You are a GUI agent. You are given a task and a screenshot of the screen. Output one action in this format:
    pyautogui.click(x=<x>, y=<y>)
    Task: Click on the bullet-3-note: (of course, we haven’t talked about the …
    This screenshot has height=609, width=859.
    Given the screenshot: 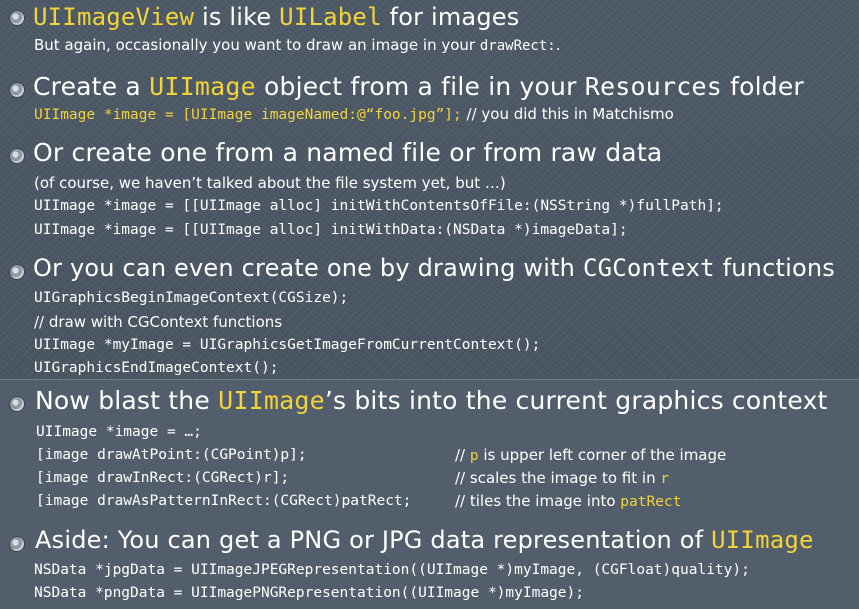 What is the action you would take?
    pyautogui.click(x=270, y=183)
    